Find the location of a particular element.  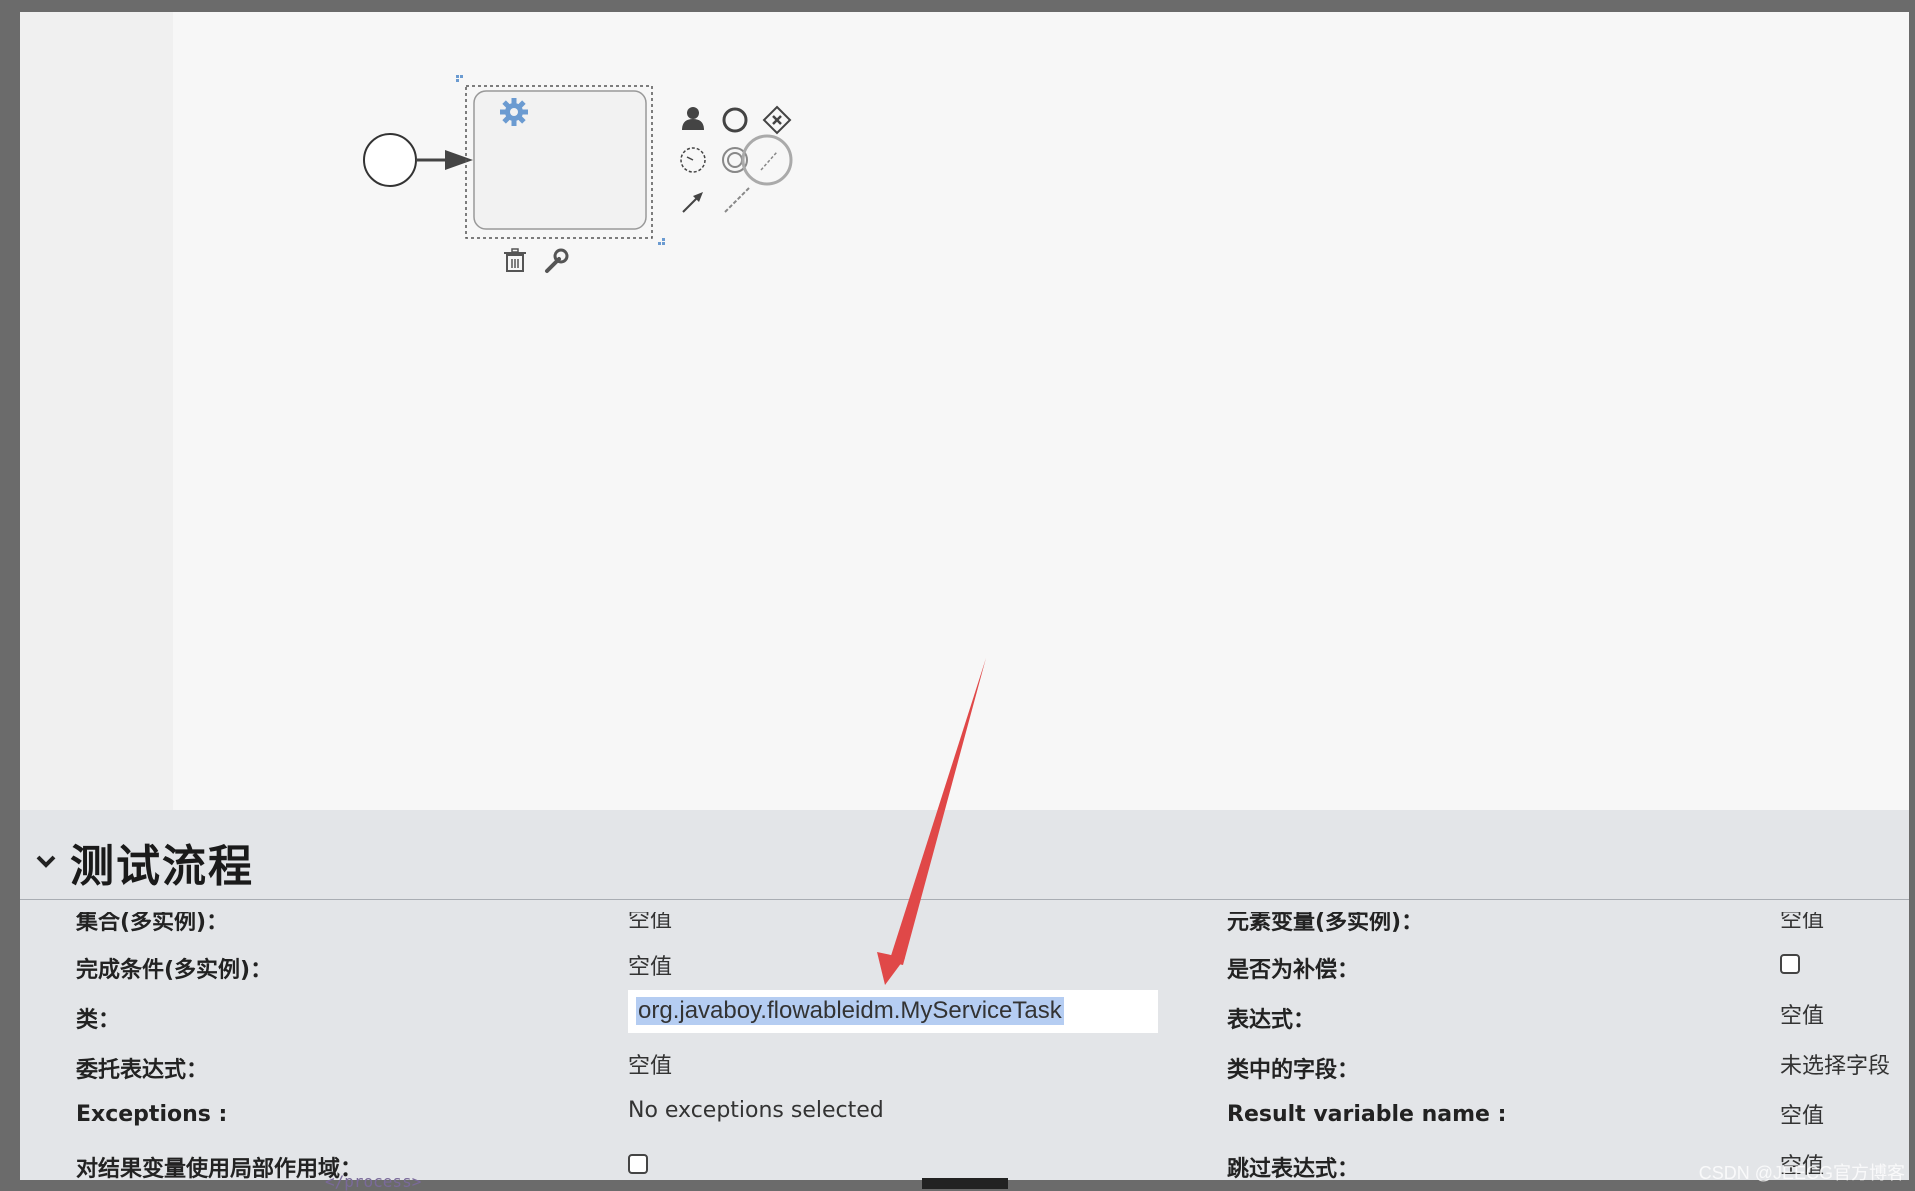

bottom-tab is located at coordinates (965, 1183).